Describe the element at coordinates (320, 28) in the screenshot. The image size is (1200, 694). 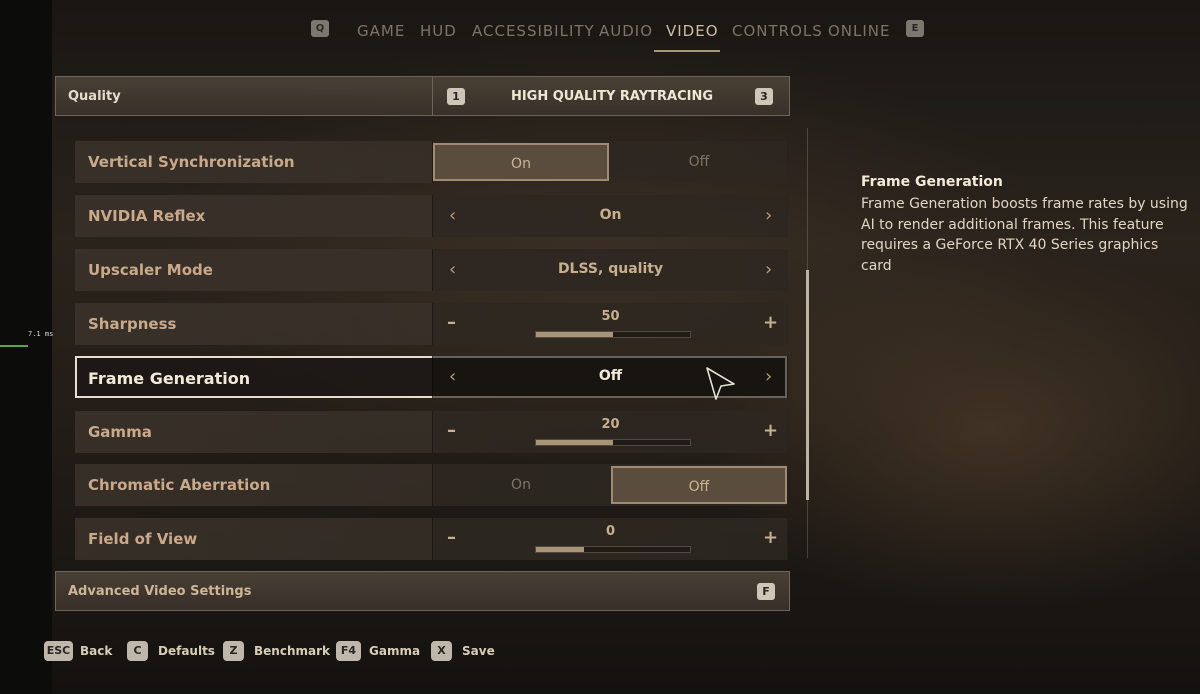
I see `prev-tab-key: Q` at that location.